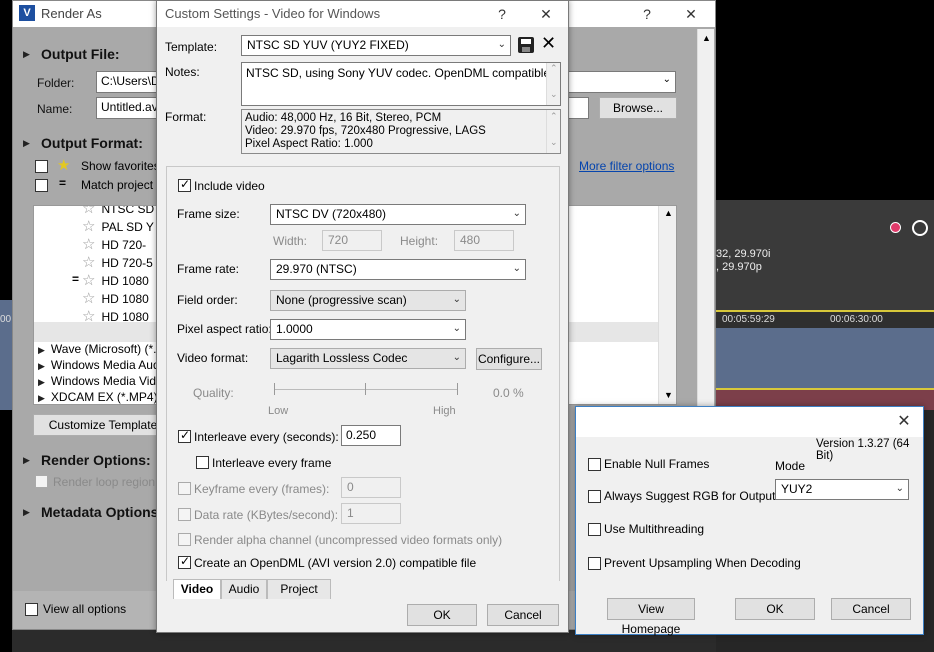  What do you see at coordinates (398, 269) in the screenshot?
I see `frame-rate-dropdown: 29.970 (NTSC) ⌄` at bounding box center [398, 269].